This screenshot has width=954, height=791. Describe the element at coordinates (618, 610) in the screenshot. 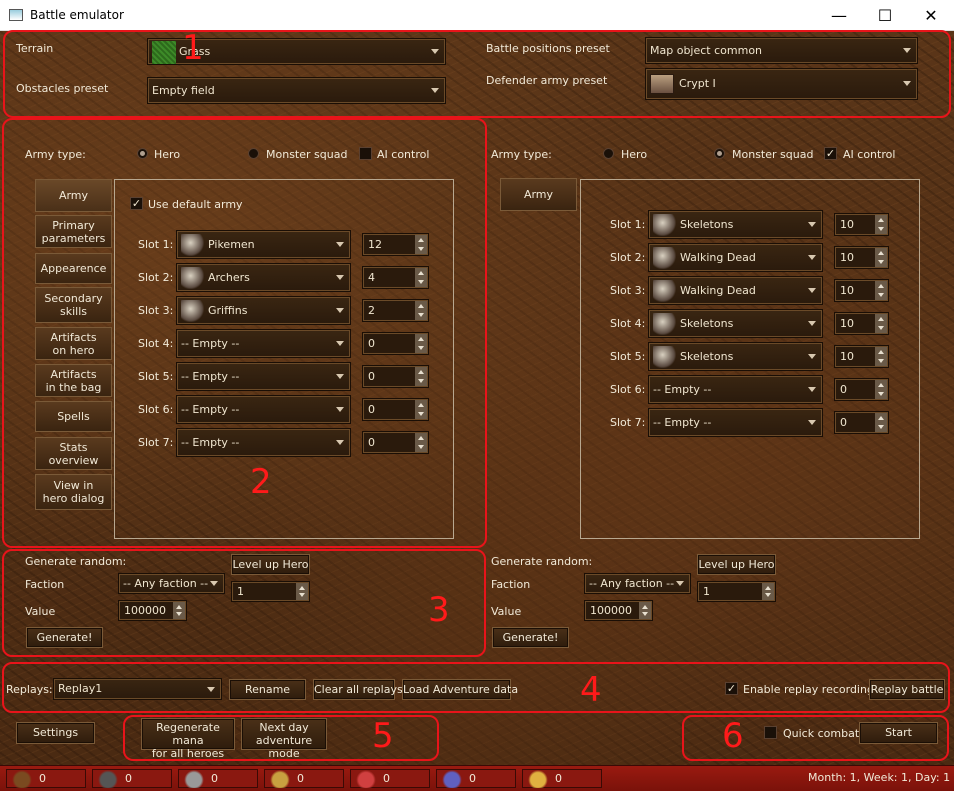

I see `right-value-spin: 100000` at that location.